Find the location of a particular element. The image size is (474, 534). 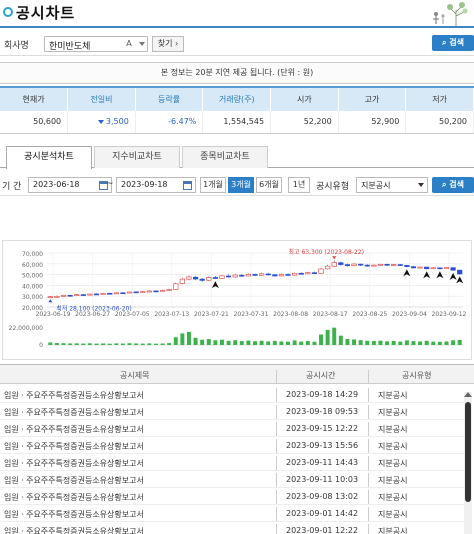

disclosure-row: 임원ㆍ주요주주특정증권등소유상황보고서 2023-09-11 14:43 지분공시 is located at coordinates (232, 462).